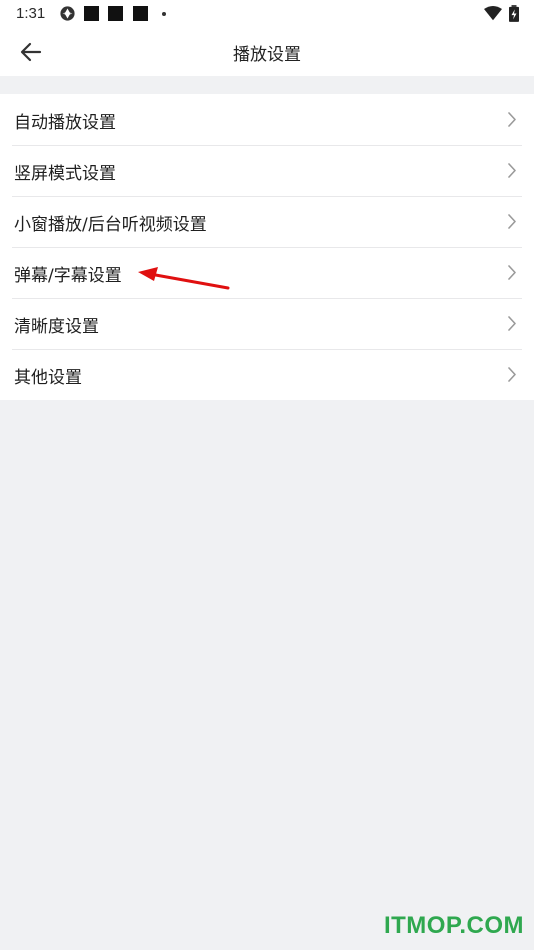 This screenshot has width=534, height=950. What do you see at coordinates (453, 925) in the screenshot?
I see `watermark: ITMOP.COM` at bounding box center [453, 925].